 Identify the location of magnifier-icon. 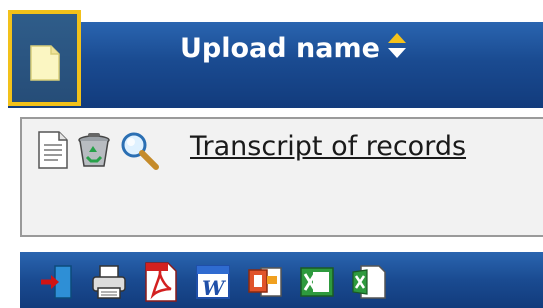
(140, 152).